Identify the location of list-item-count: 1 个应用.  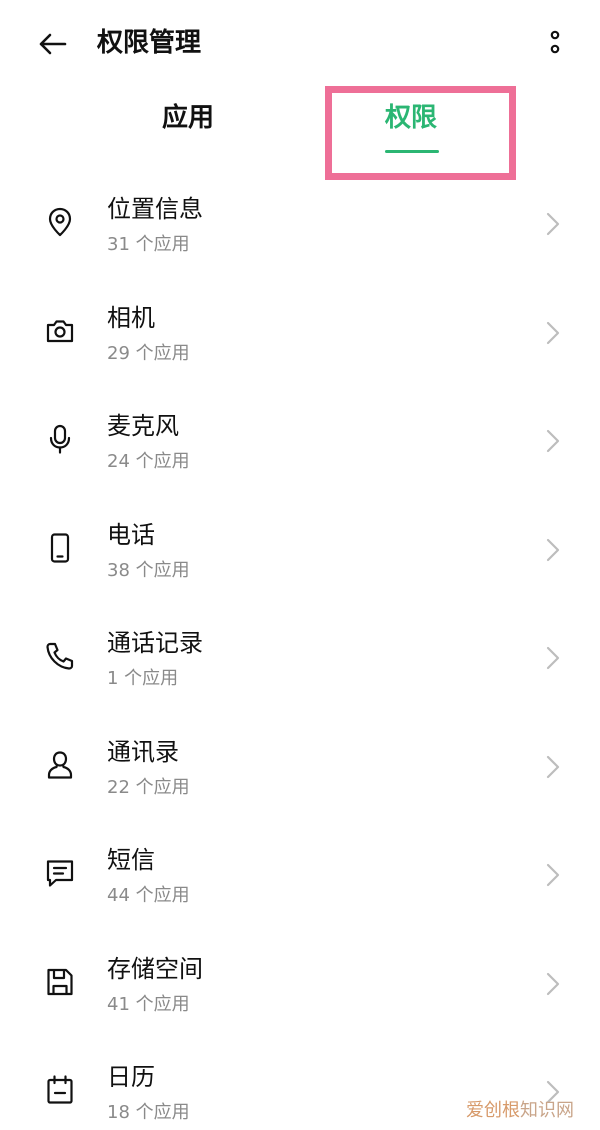
(143, 678).